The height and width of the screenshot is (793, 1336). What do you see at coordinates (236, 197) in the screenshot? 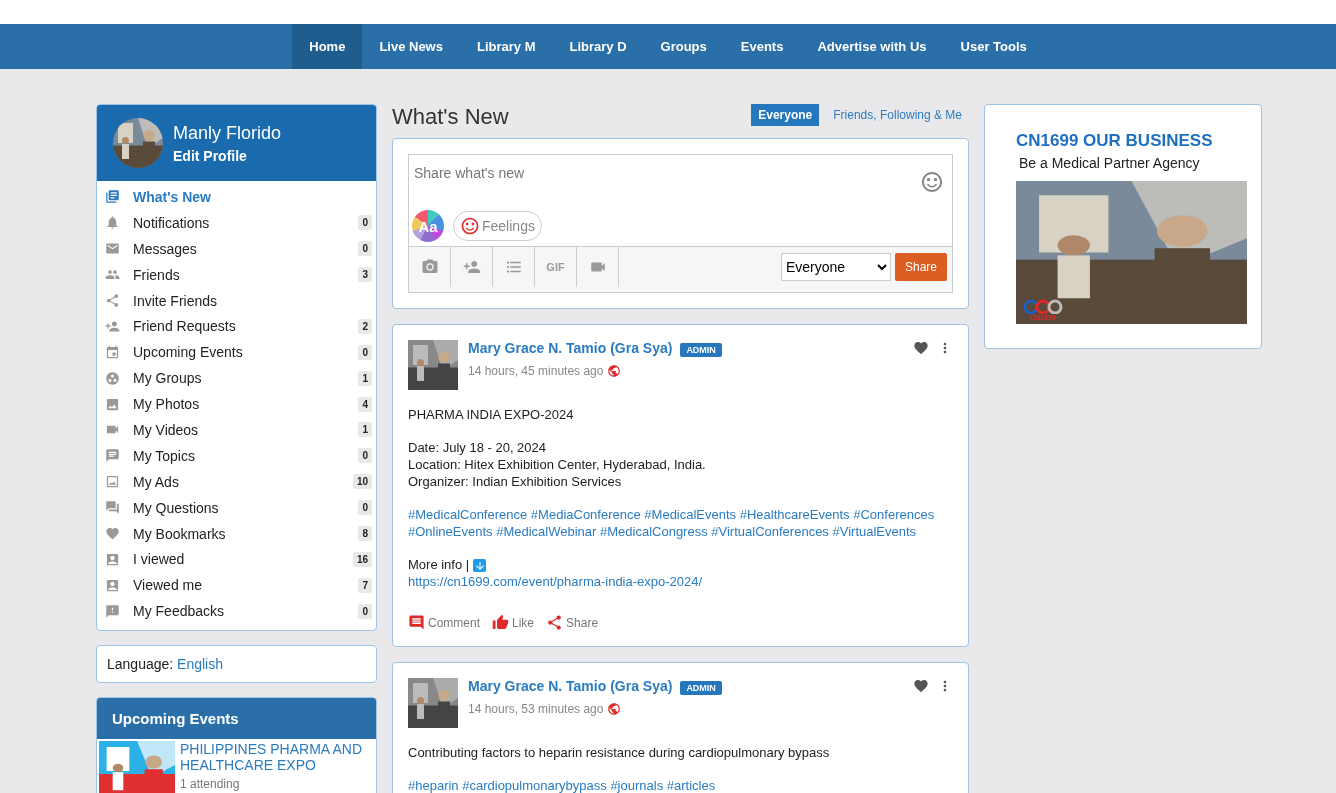
I see `menu-item: What's New` at bounding box center [236, 197].